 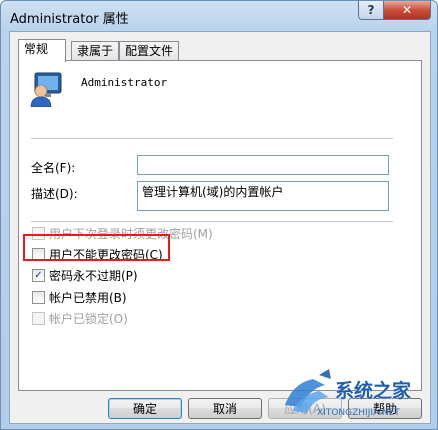 What do you see at coordinates (88, 319) in the screenshot?
I see `checkbox-label: 帐户已锁定(O)` at bounding box center [88, 319].